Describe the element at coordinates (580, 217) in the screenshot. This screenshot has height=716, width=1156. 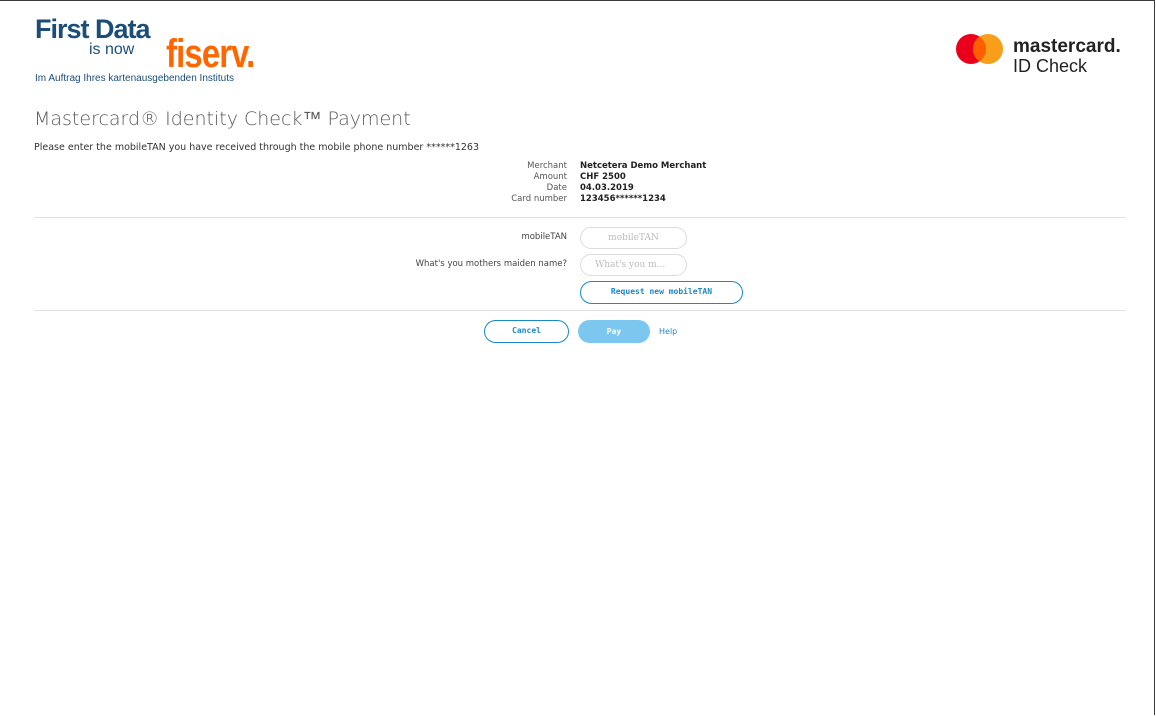
I see `divider-top` at that location.